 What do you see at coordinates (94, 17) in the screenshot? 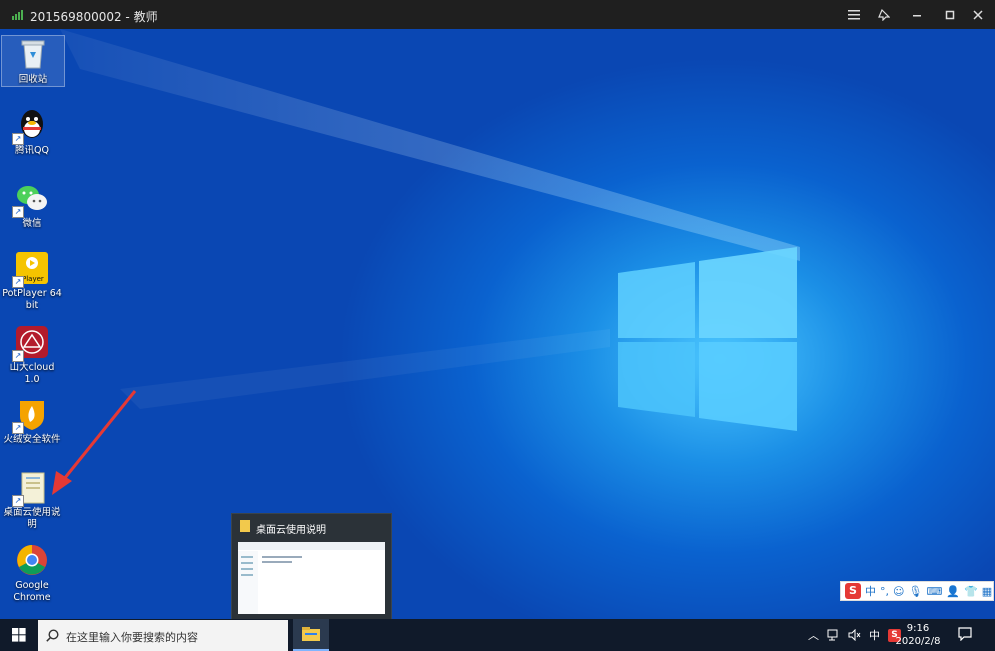
I see `window-title: 201569800002 - 教师` at bounding box center [94, 17].